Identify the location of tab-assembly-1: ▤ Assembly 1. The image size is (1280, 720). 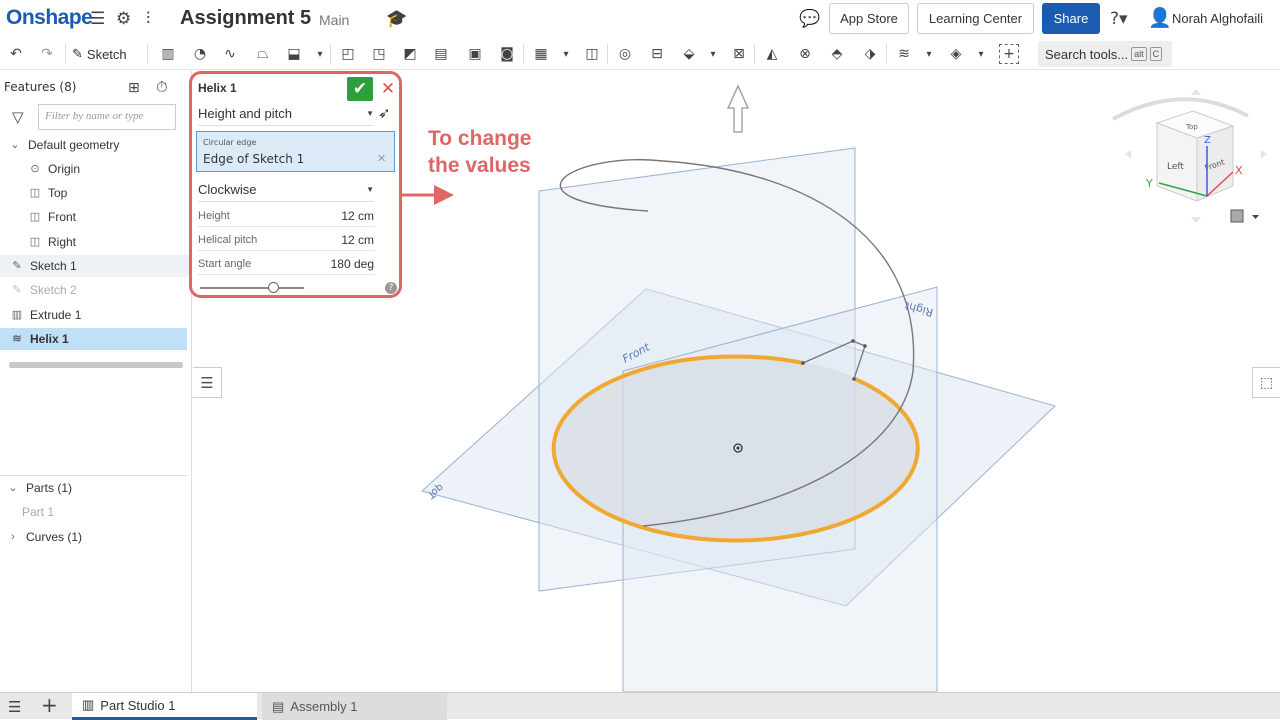
(354, 706).